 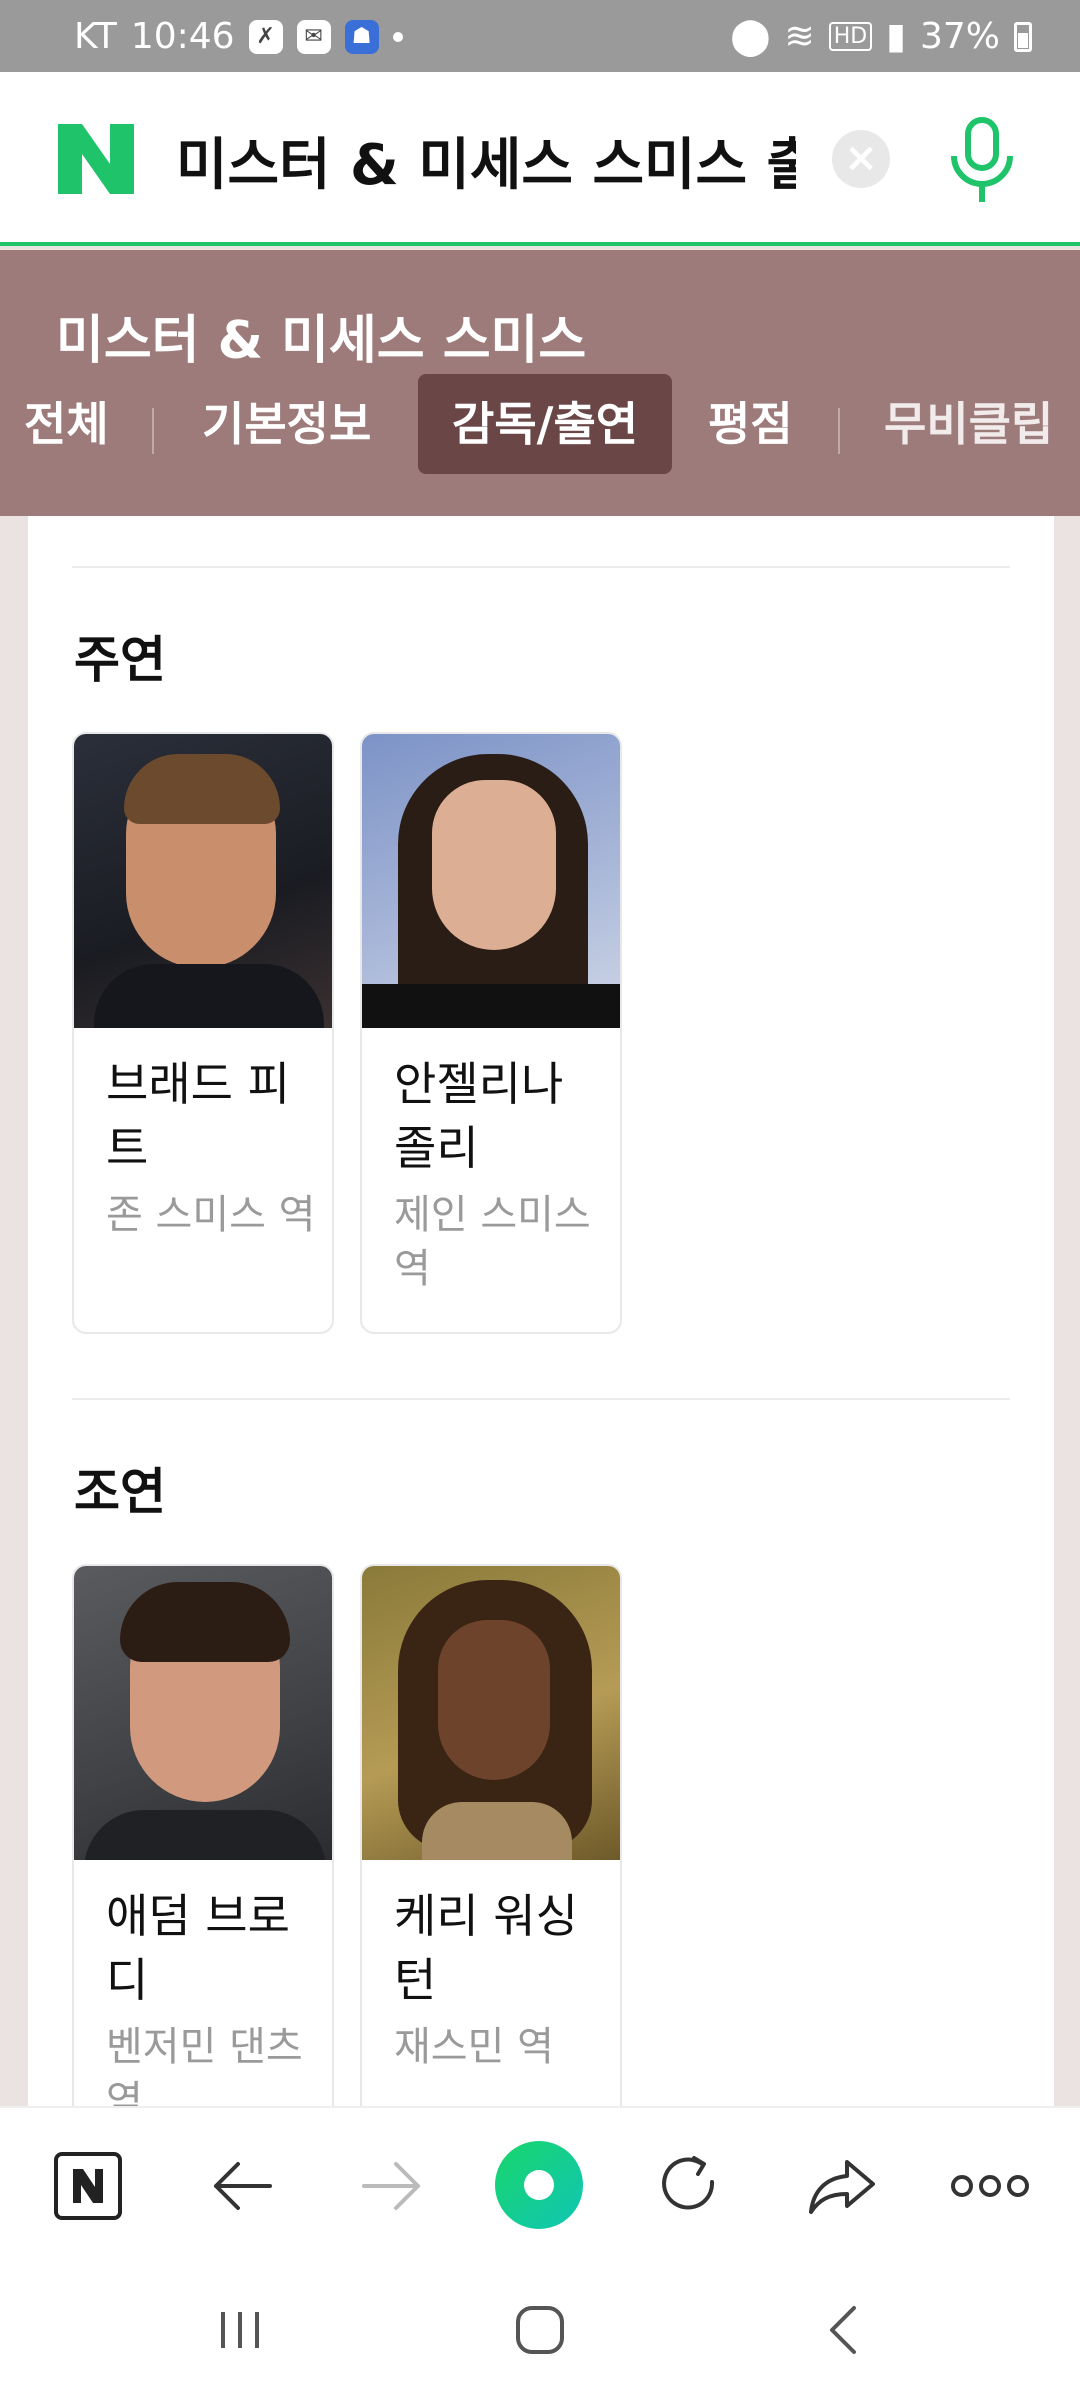 I want to click on search-input: 미스터 & 미세스 스미스 출, so click(x=486, y=160).